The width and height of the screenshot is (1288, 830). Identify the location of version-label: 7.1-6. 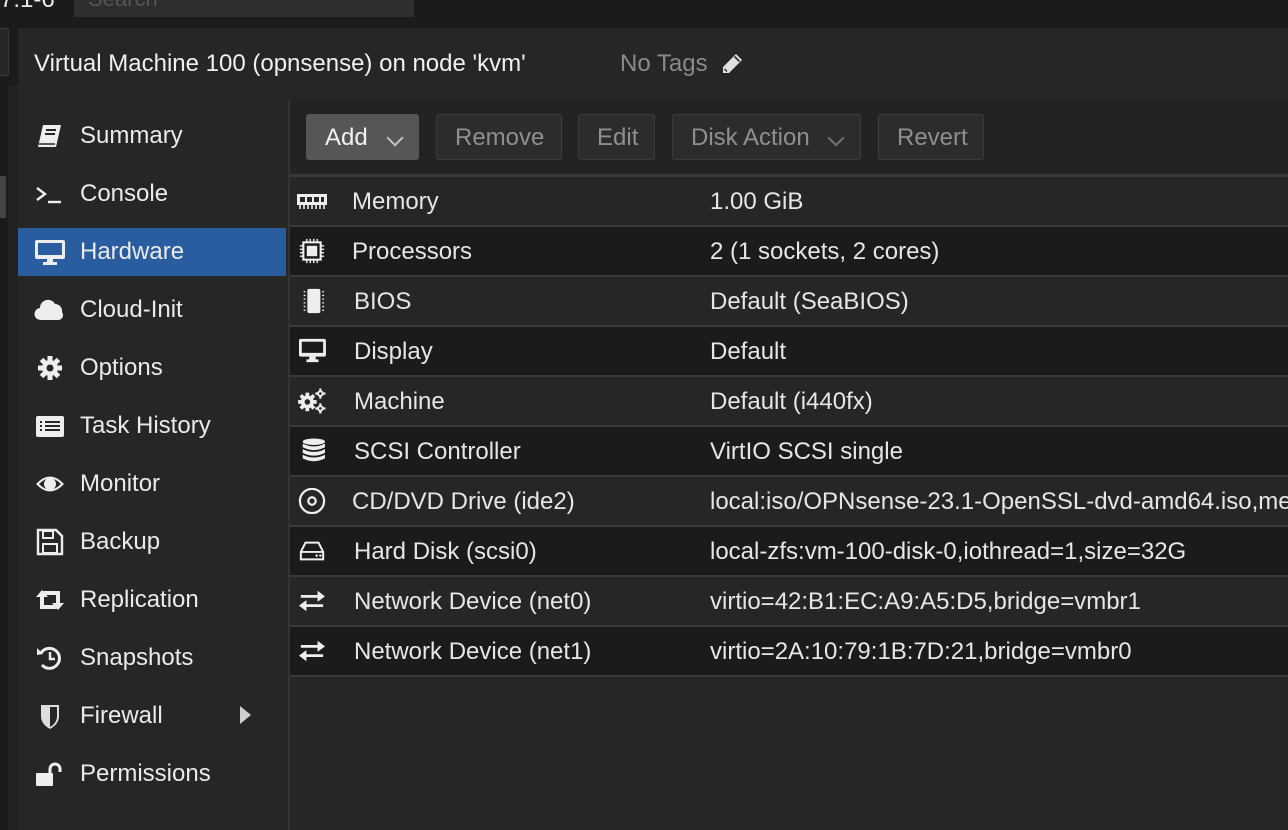
(27, 7).